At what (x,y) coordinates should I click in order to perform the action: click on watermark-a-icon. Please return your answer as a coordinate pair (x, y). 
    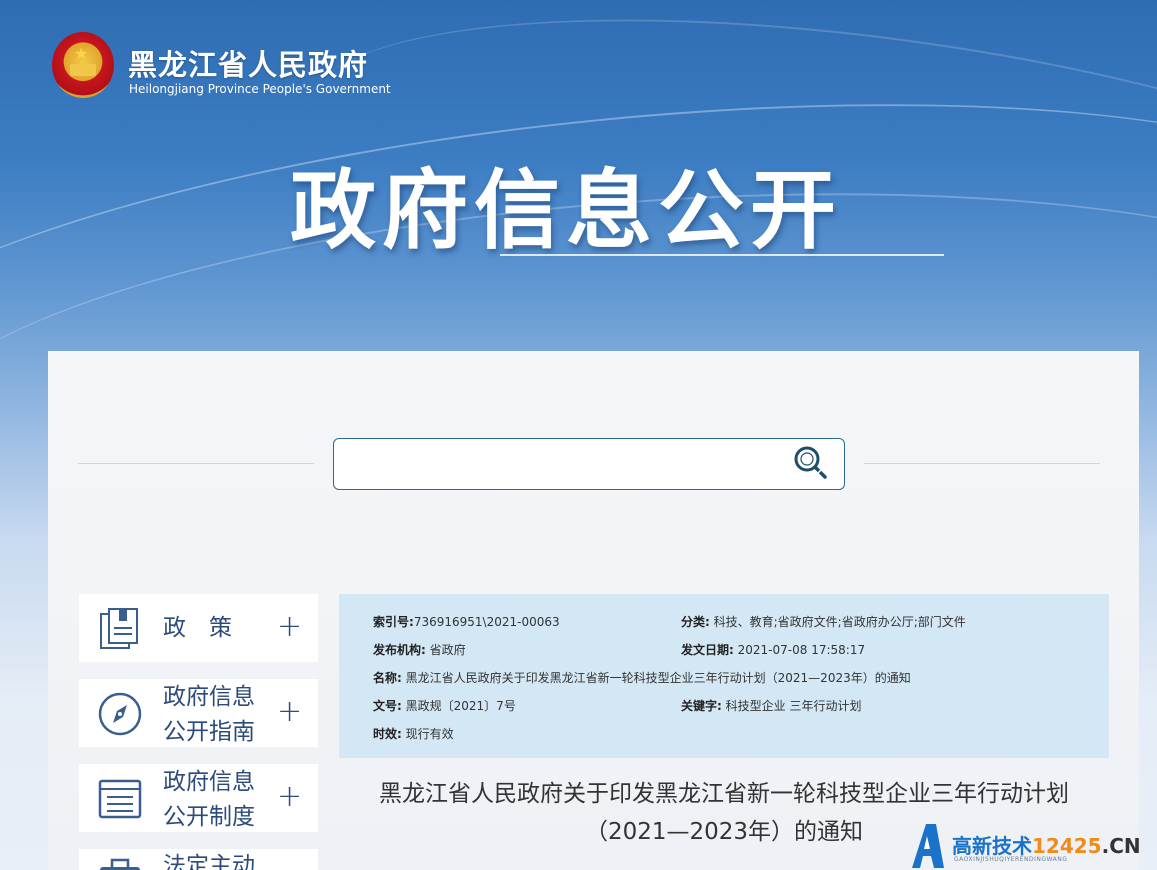
    Looking at the image, I should click on (928, 846).